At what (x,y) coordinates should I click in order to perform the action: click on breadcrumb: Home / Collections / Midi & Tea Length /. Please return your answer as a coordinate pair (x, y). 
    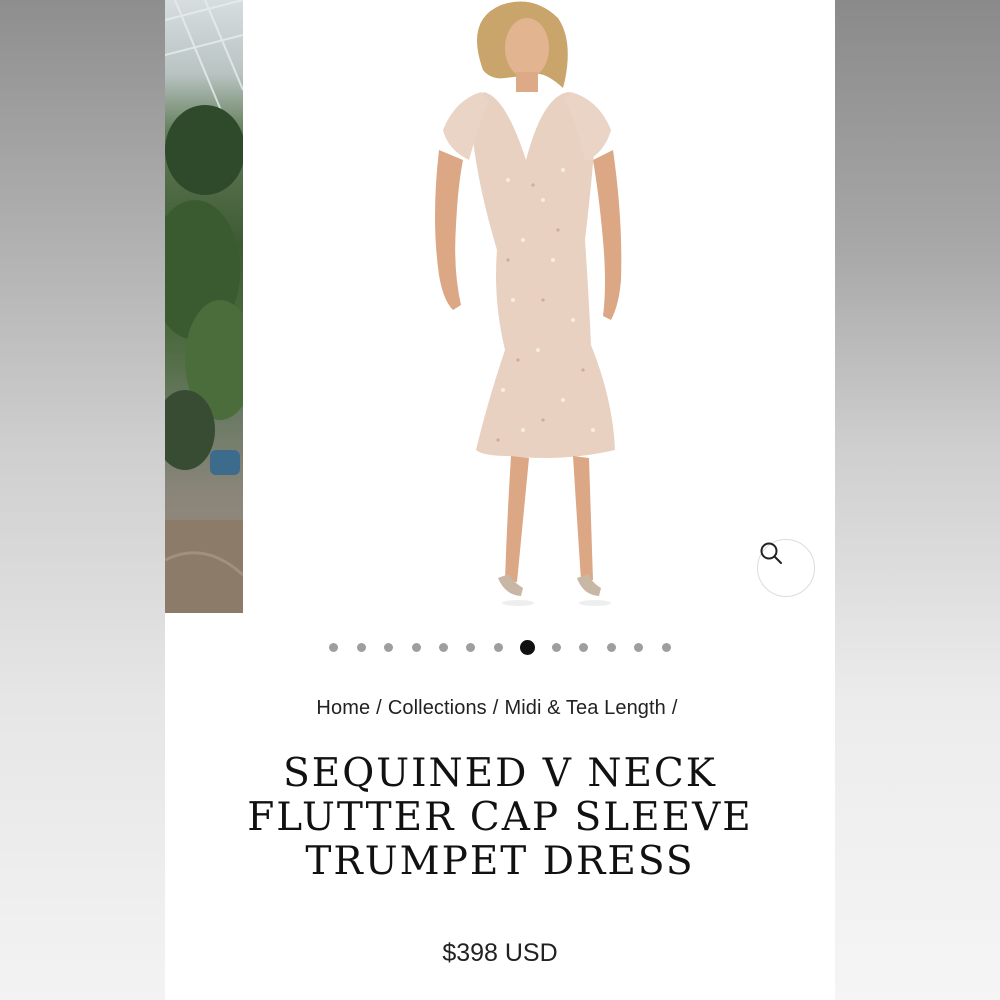
    Looking at the image, I should click on (500, 708).